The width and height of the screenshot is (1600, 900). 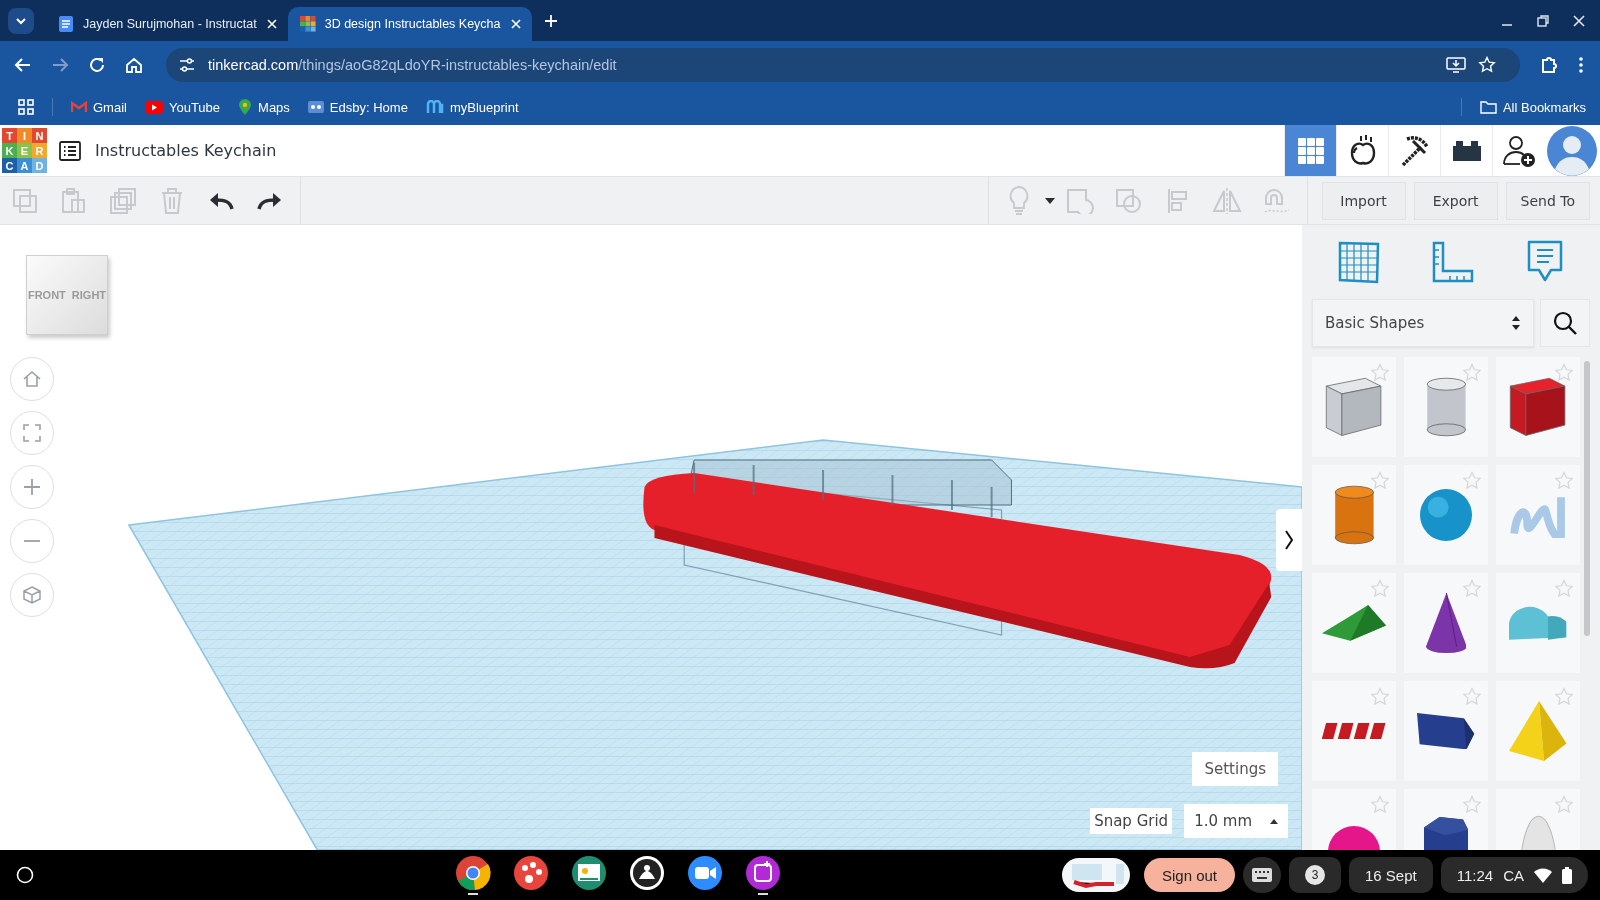 I want to click on bookmark-link: Edsby: Home, so click(x=357, y=107).